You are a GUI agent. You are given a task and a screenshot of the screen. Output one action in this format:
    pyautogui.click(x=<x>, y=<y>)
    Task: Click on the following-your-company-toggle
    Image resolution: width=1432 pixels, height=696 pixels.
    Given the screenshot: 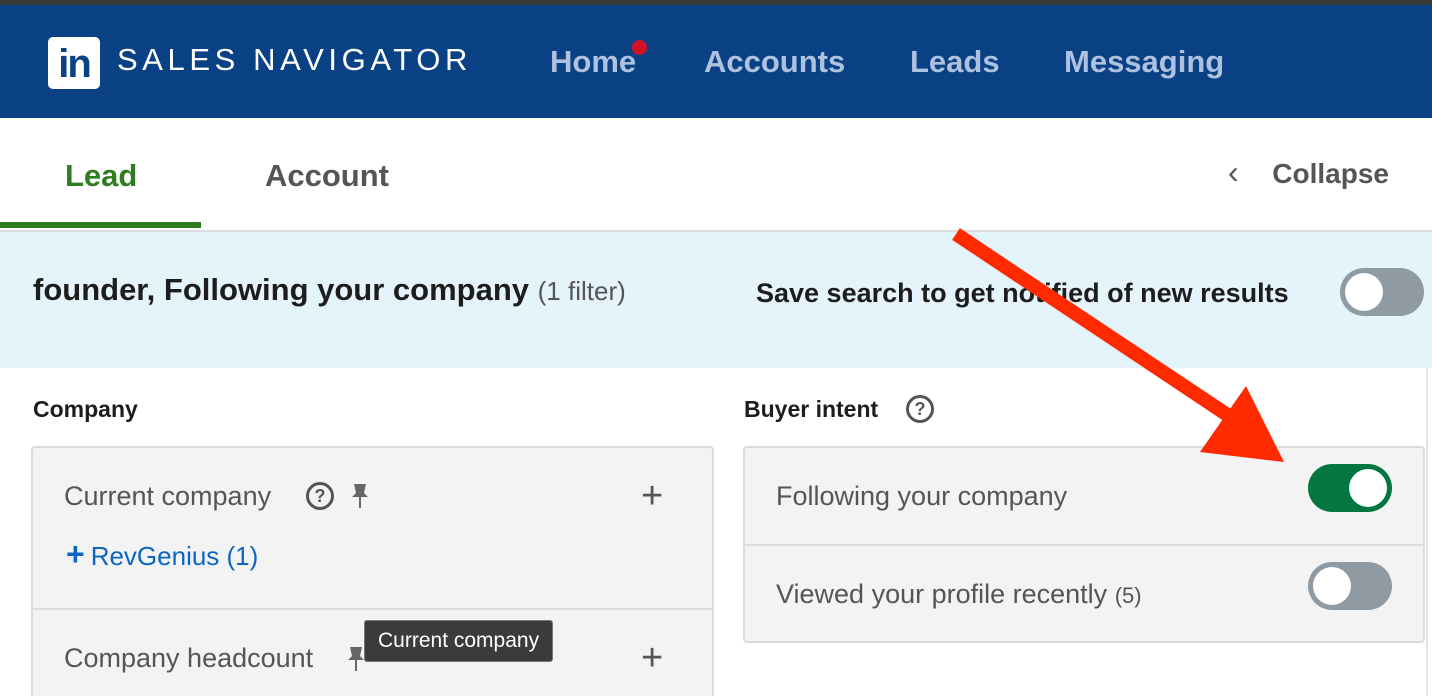 What is the action you would take?
    pyautogui.click(x=1350, y=488)
    